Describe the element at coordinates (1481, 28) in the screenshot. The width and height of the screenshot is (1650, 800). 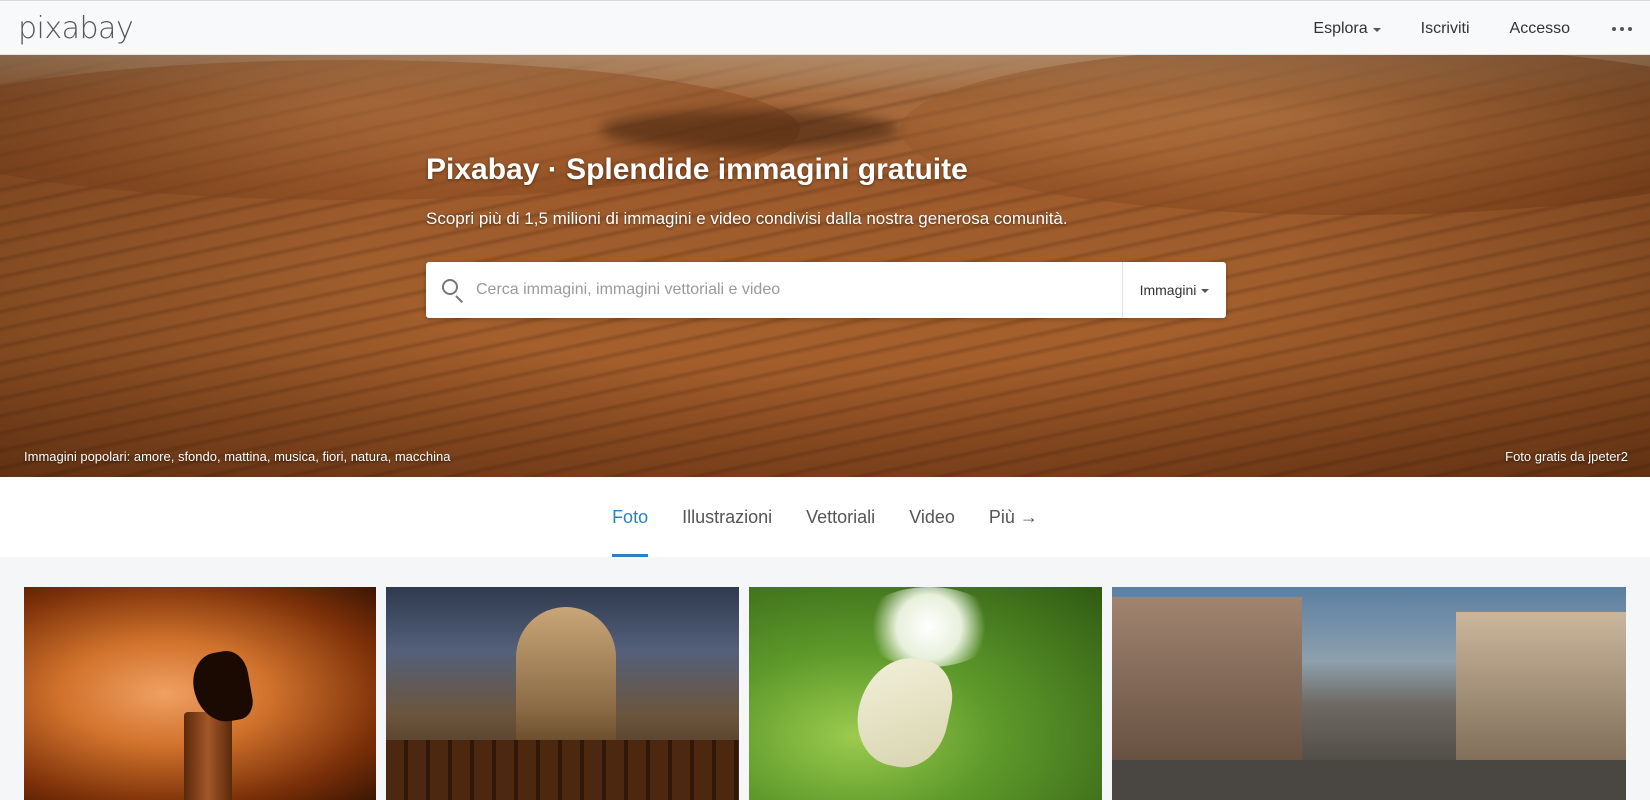
I see `main-nav: Esplora Iscriviti Accesso` at that location.